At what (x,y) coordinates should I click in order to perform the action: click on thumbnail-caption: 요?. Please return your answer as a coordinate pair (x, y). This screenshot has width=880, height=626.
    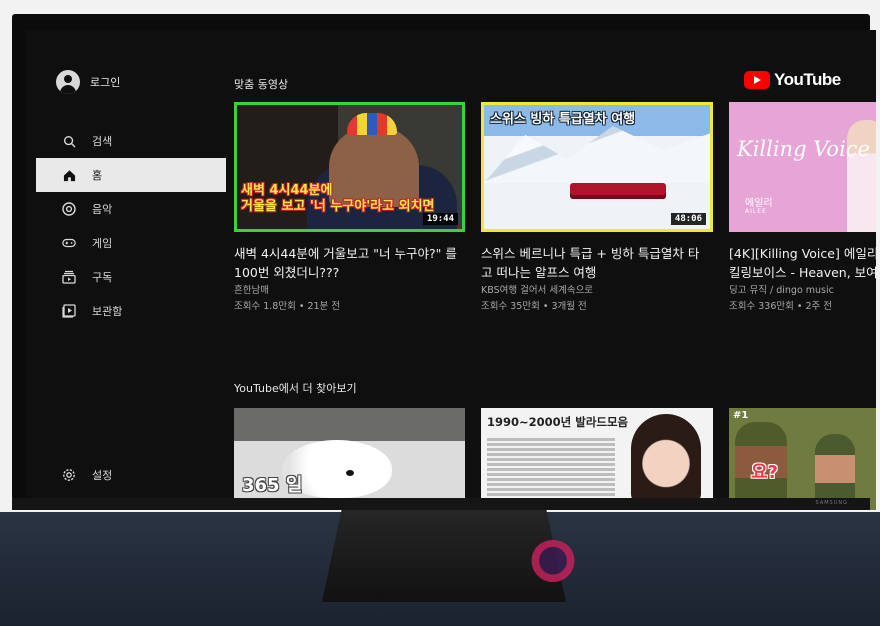
    Looking at the image, I should click on (765, 472).